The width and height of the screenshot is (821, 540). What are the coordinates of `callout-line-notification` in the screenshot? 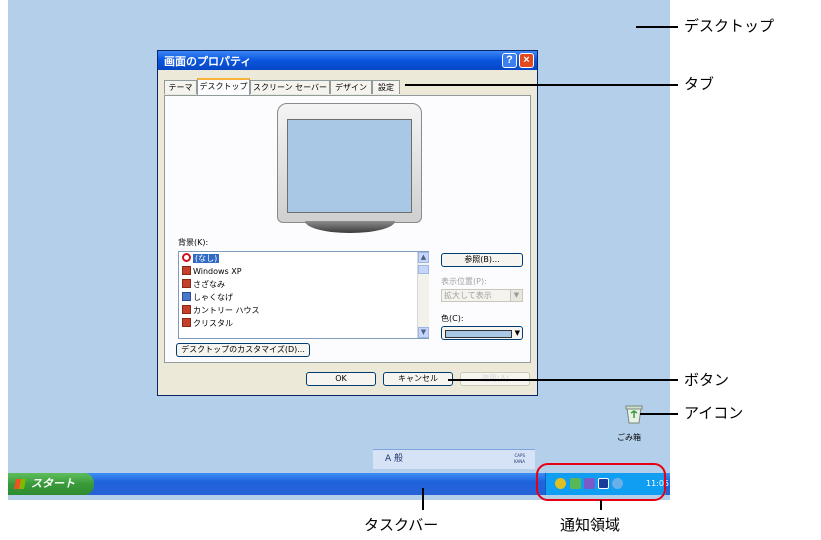 It's located at (601, 505).